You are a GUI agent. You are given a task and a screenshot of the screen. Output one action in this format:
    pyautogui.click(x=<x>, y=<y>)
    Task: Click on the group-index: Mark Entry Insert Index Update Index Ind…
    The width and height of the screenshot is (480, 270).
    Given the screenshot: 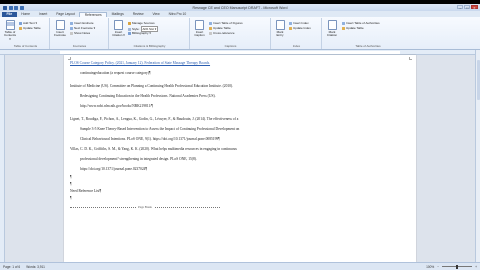 What is the action you would take?
    pyautogui.click(x=297, y=33)
    